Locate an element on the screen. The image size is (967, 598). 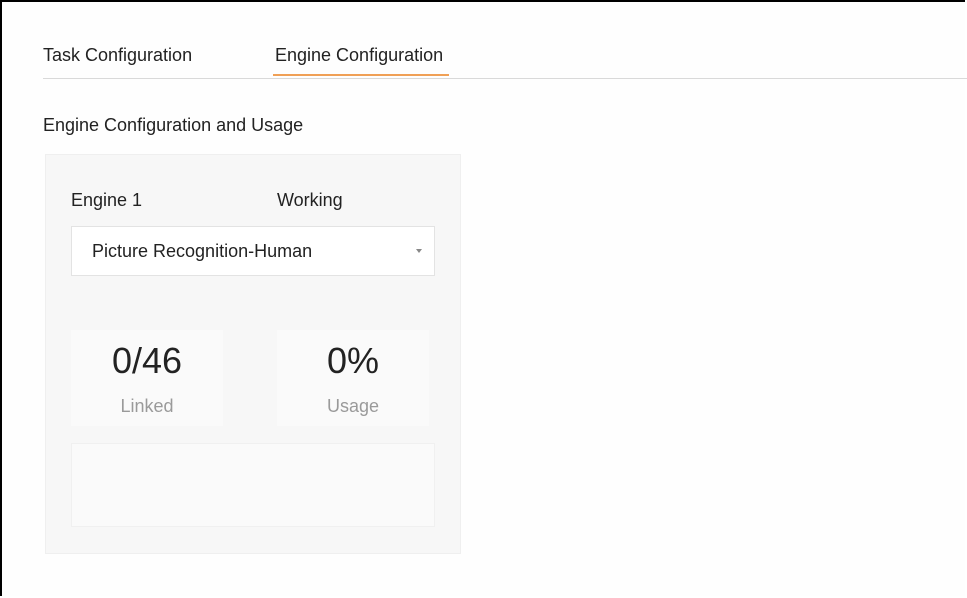
linked-value: 0/46 is located at coordinates (147, 360).